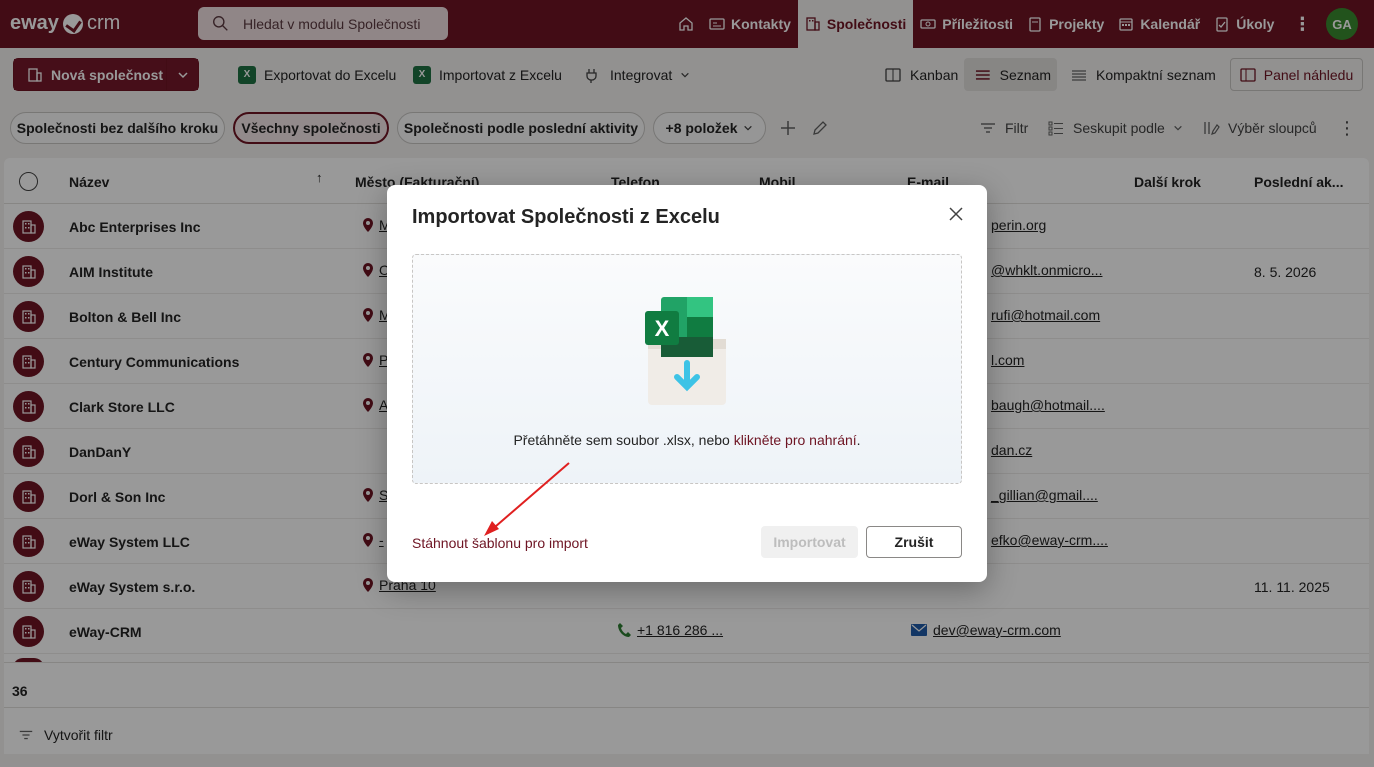 The width and height of the screenshot is (1374, 767). Describe the element at coordinates (662, 328) in the screenshot. I see `svg-text: X` at that location.